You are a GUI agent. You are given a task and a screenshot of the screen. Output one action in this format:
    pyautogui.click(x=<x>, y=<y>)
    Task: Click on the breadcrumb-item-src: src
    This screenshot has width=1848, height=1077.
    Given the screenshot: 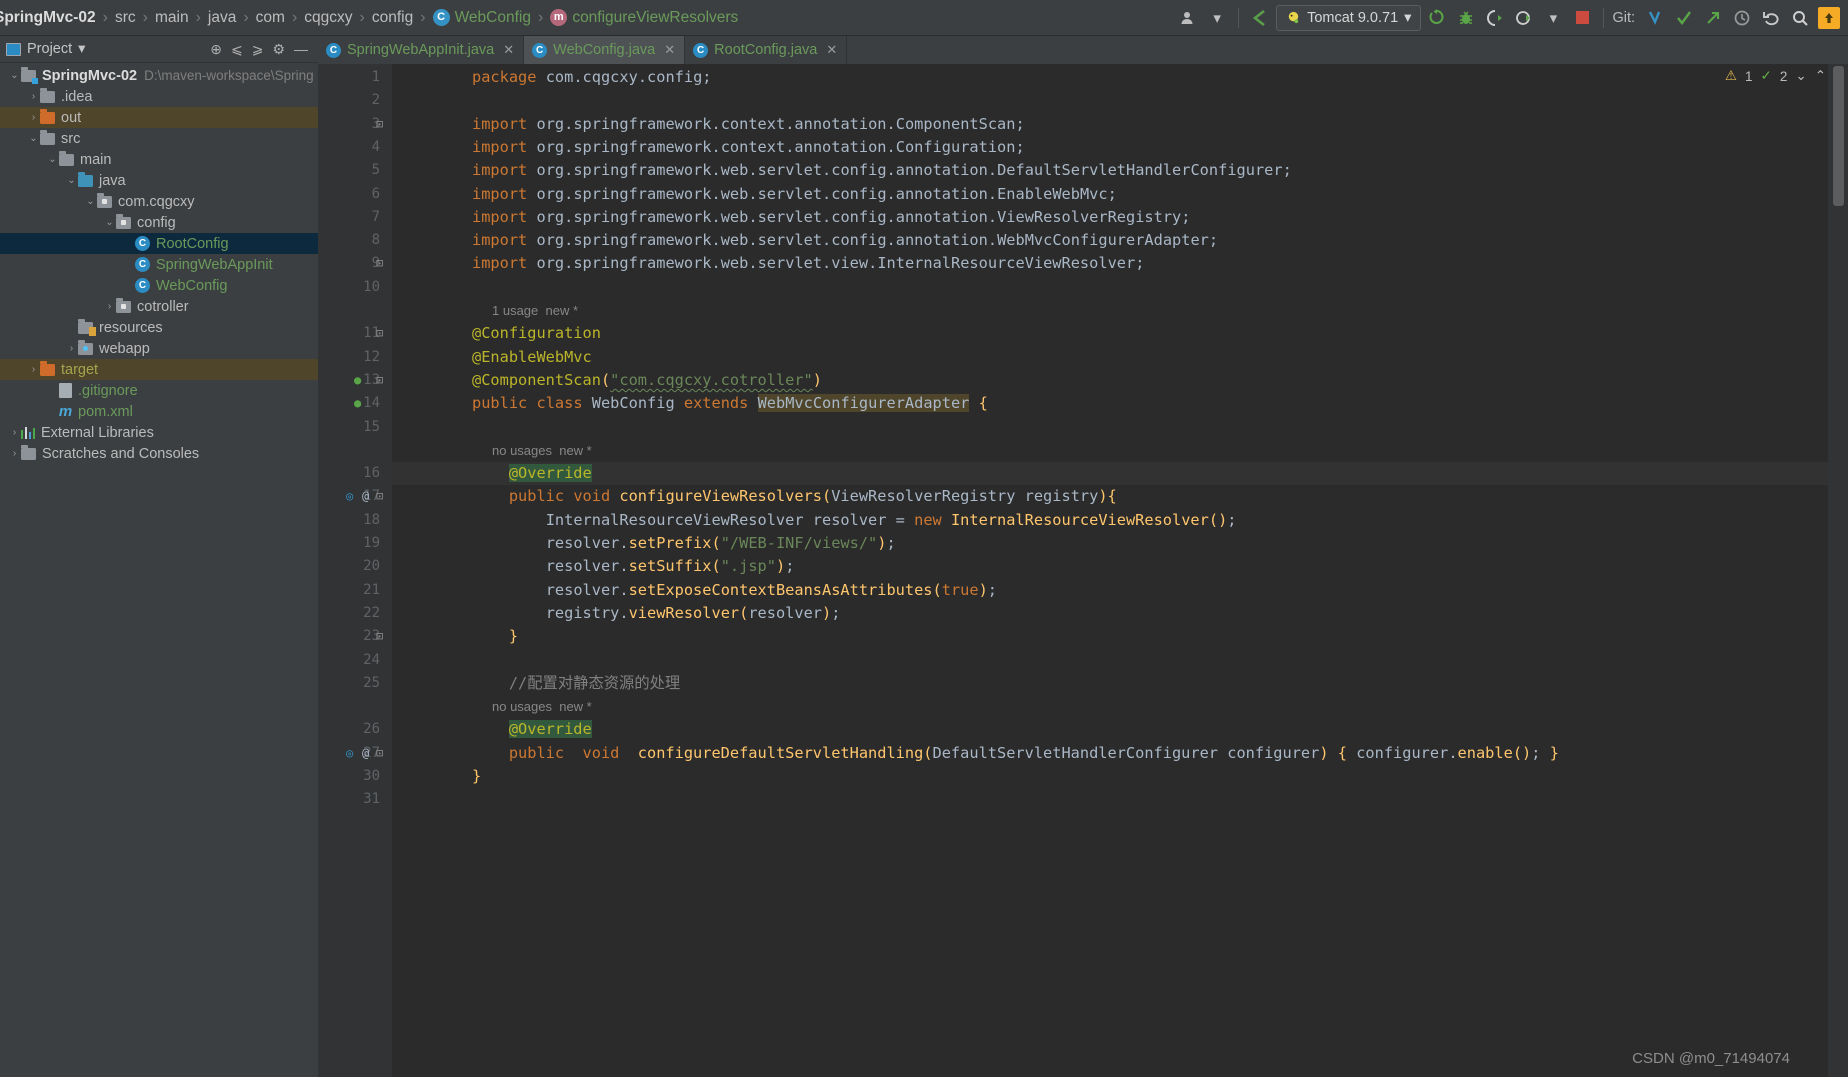 What is the action you would take?
    pyautogui.click(x=125, y=18)
    